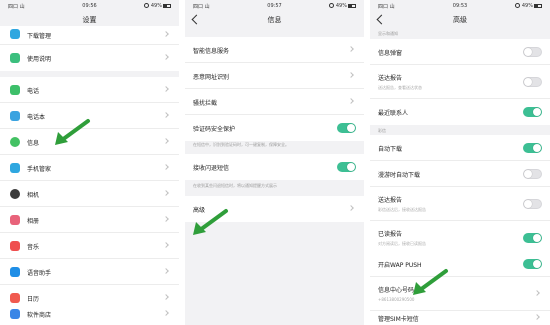  I want to click on read-report-toggle, so click(532, 238).